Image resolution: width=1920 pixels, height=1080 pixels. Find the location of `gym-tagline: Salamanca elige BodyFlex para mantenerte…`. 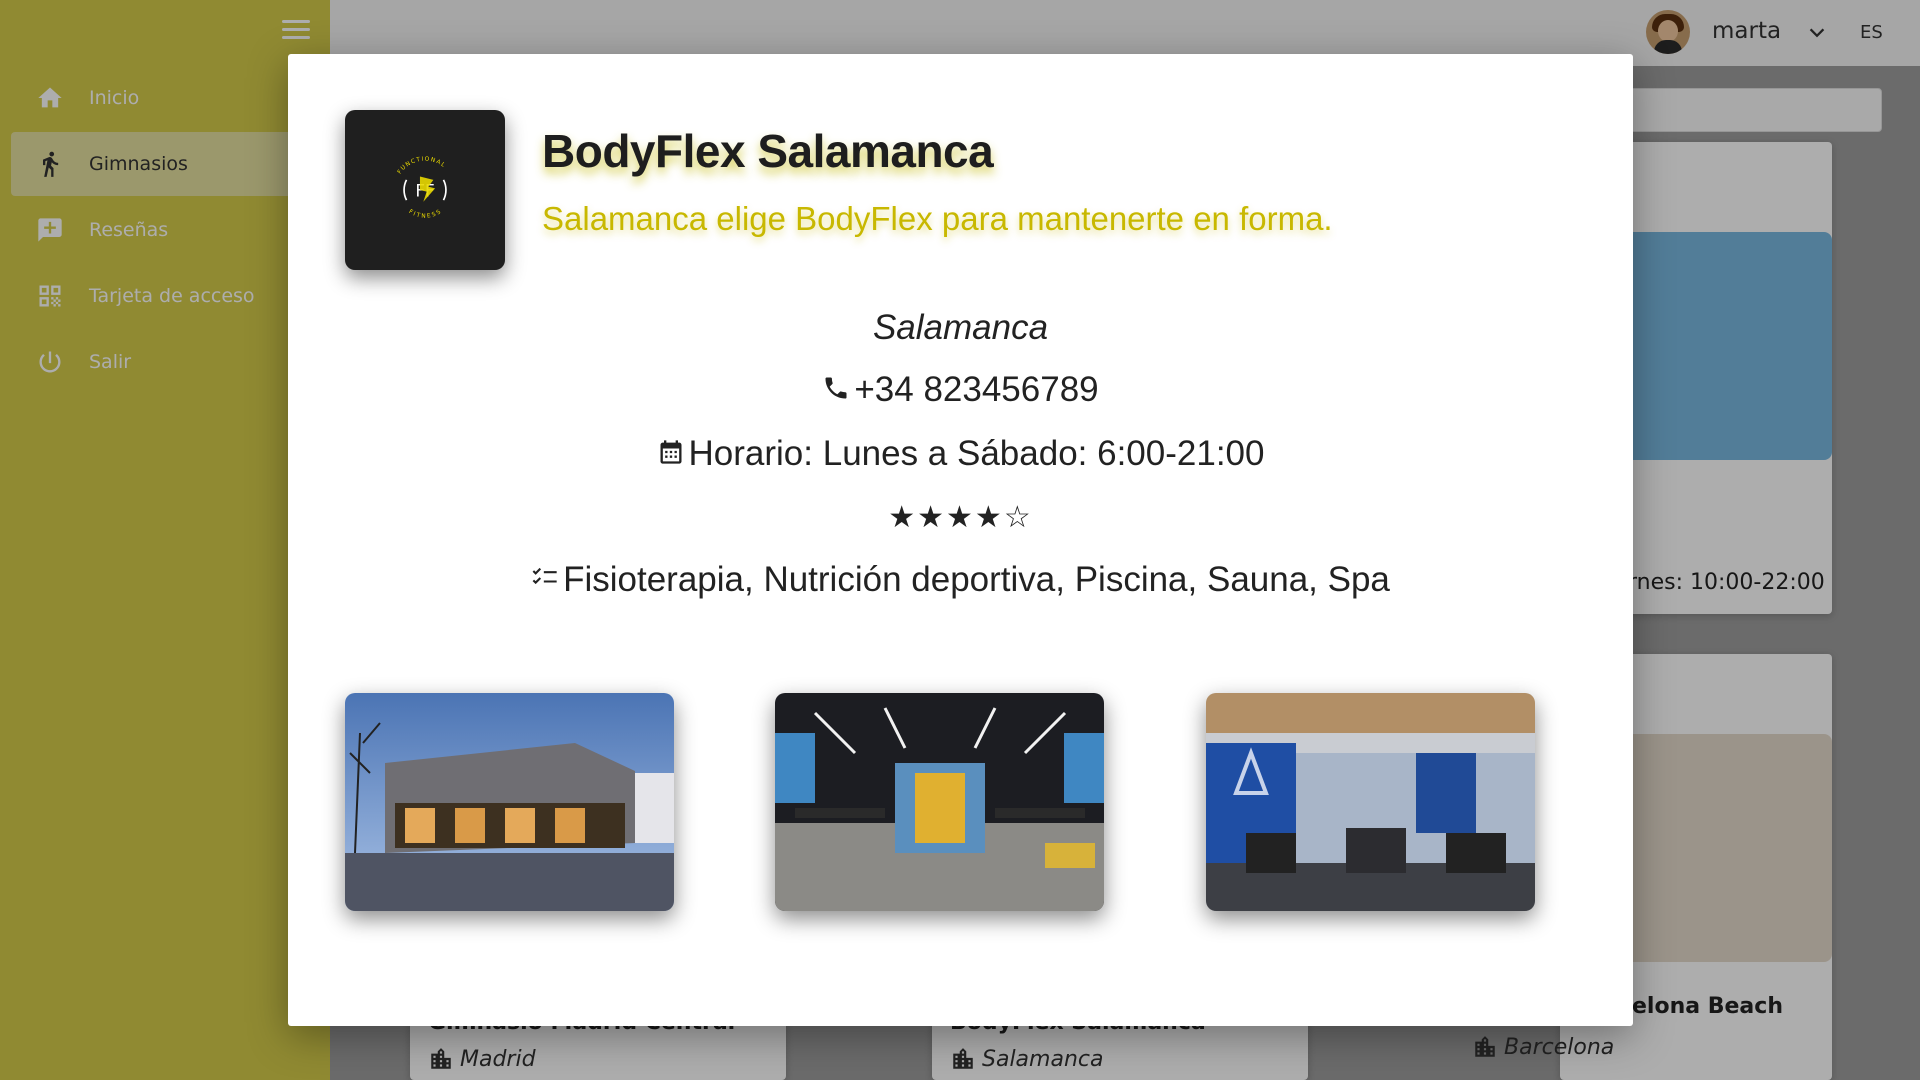

gym-tagline: Salamanca elige BodyFlex para mantenerte… is located at coordinates (937, 218).